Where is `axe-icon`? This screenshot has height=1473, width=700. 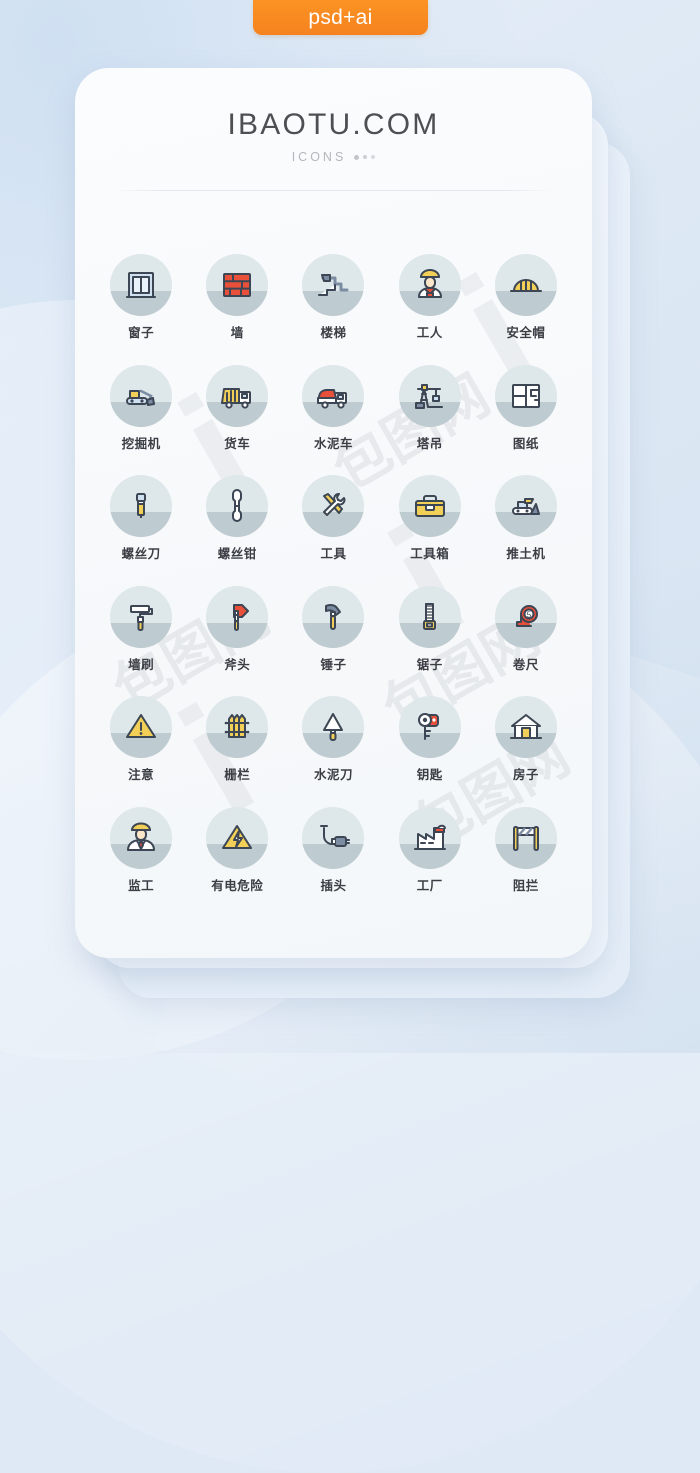
axe-icon is located at coordinates (237, 616).